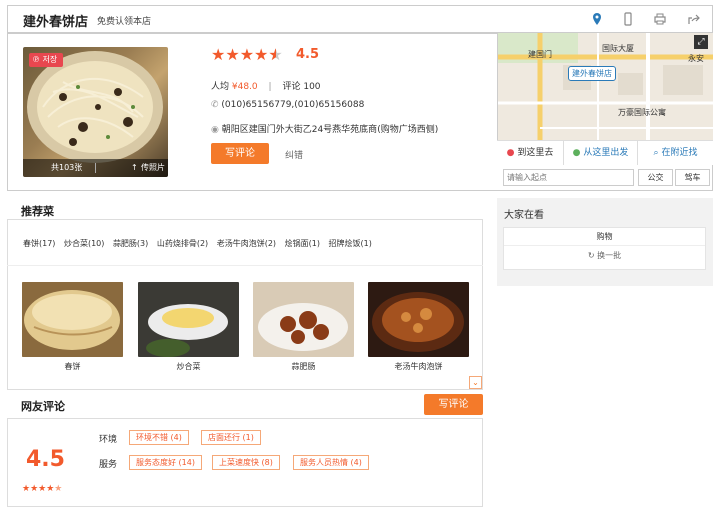 This screenshot has height=507, width=720. I want to click on upload-icon: ↑, so click(134, 167).